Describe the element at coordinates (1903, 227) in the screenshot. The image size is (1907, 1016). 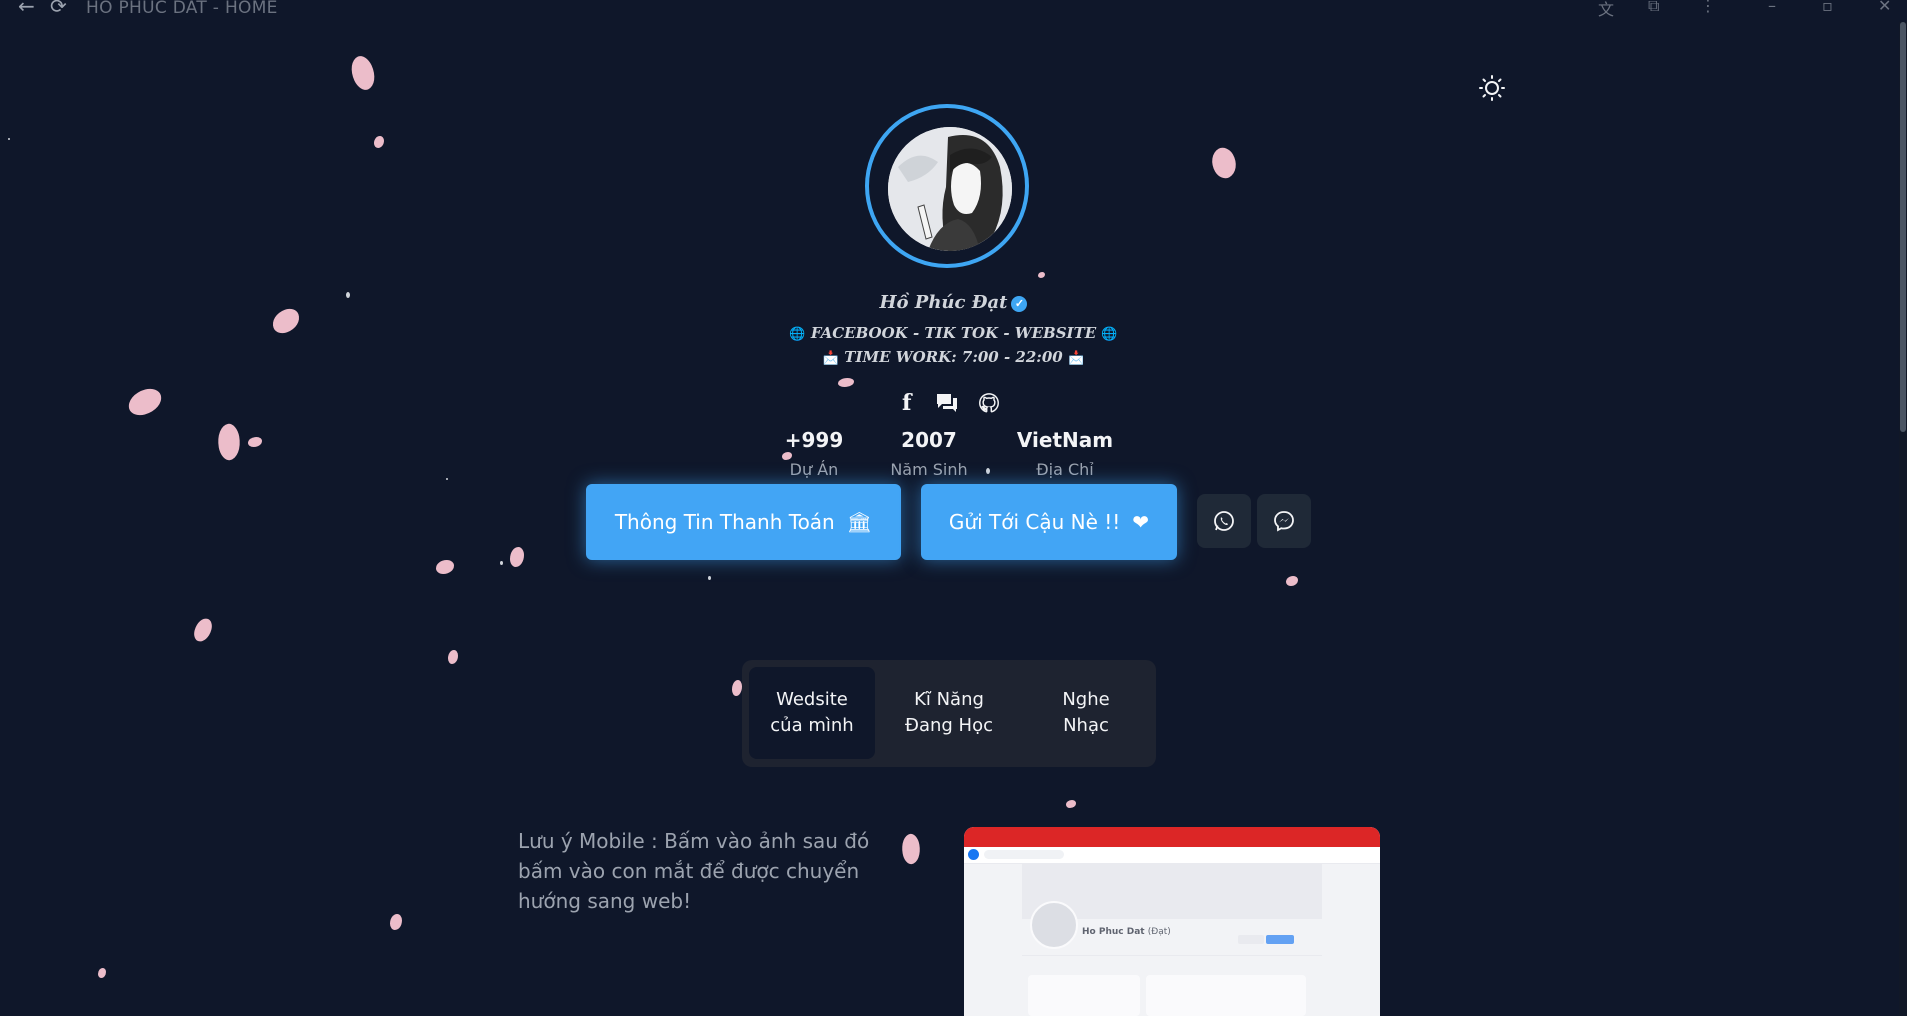
I see `scrollbar-thumb` at that location.